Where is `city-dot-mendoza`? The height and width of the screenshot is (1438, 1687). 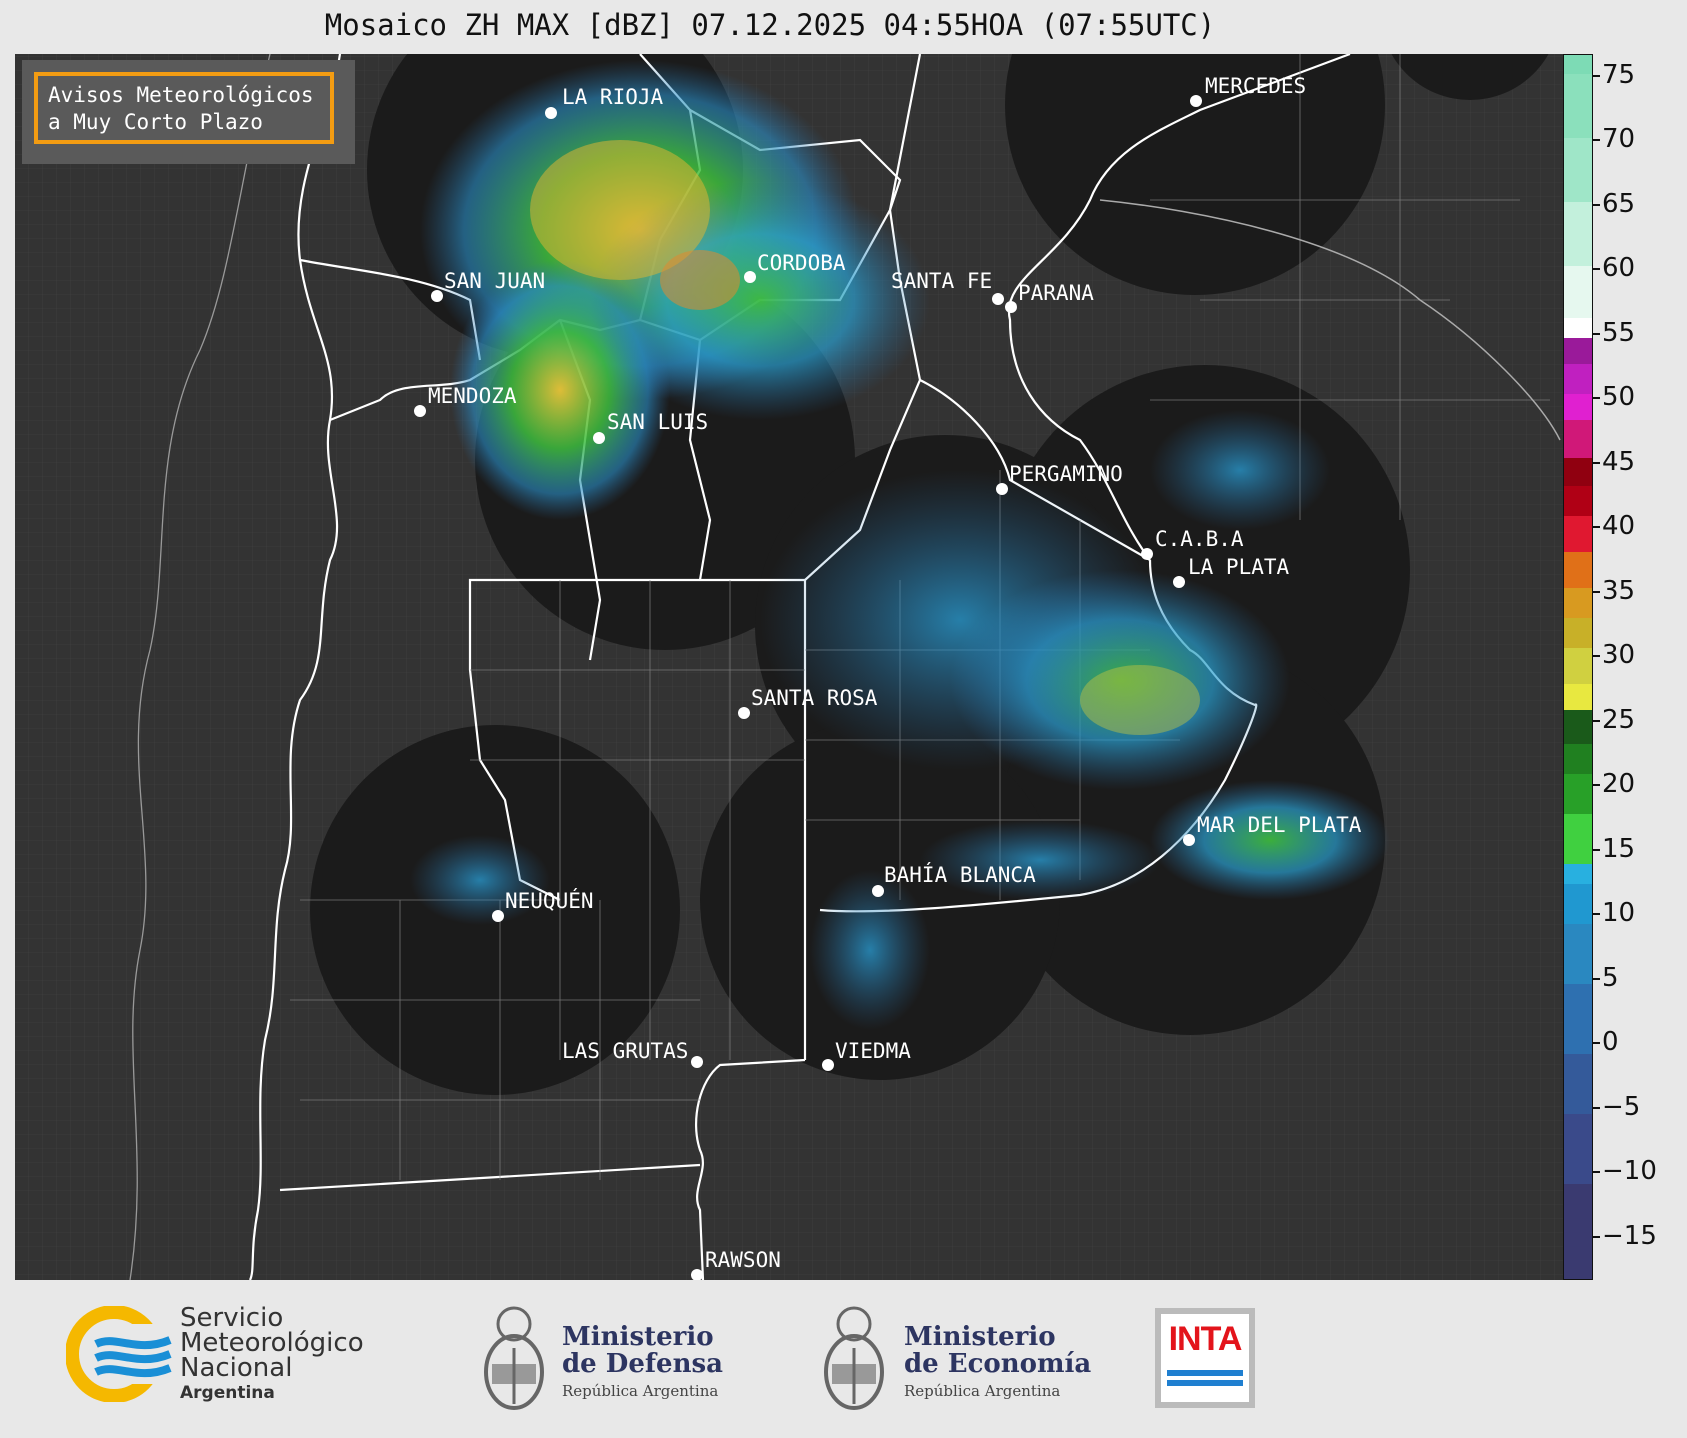
city-dot-mendoza is located at coordinates (420, 411).